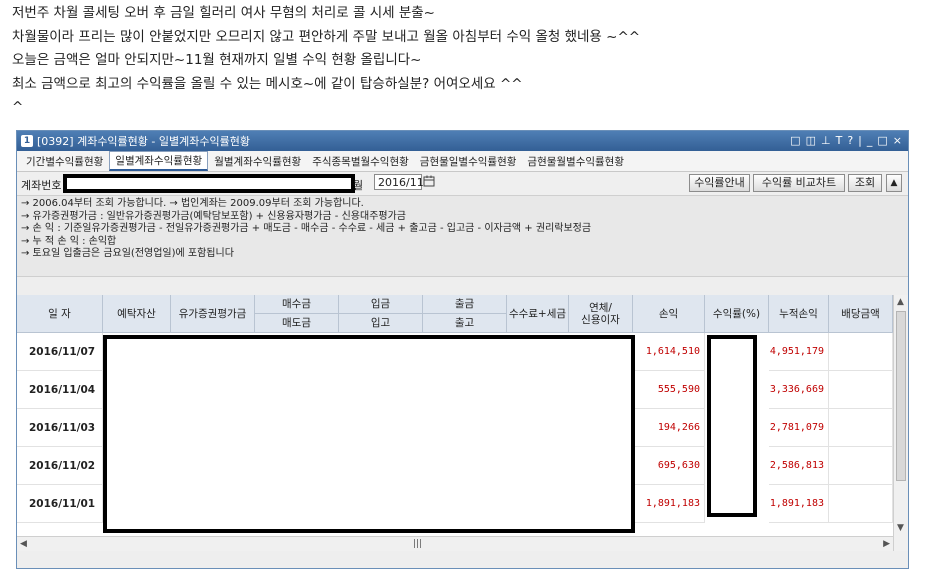 The image size is (925, 569). What do you see at coordinates (600, 307) in the screenshot?
I see `header-interest-line1: 연체/` at bounding box center [600, 307].